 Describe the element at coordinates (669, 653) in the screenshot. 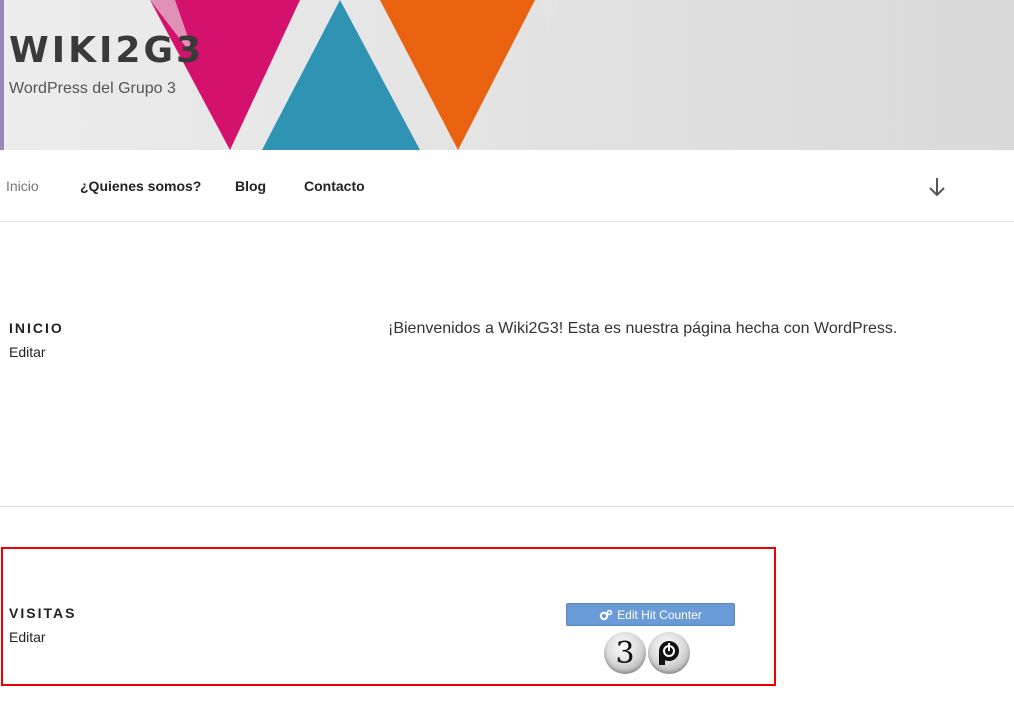

I see `counter-logo-icon` at that location.